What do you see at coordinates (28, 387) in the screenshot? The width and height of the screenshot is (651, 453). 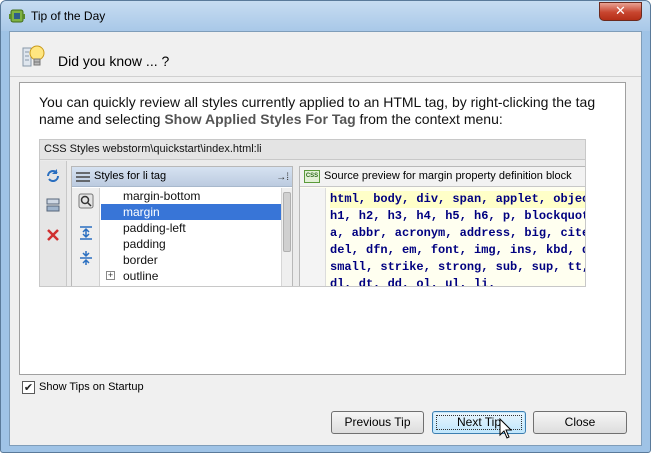 I see `show-tips-checkbox: ✔` at bounding box center [28, 387].